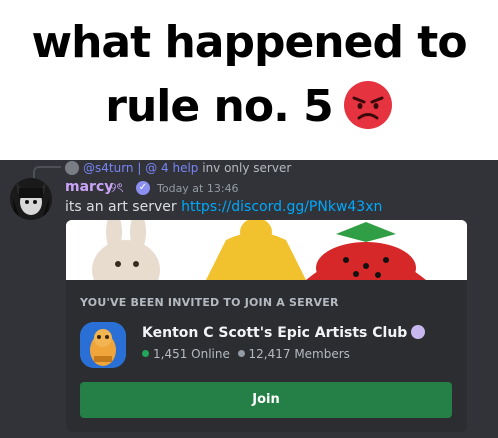  I want to click on online-dot, so click(145, 353).